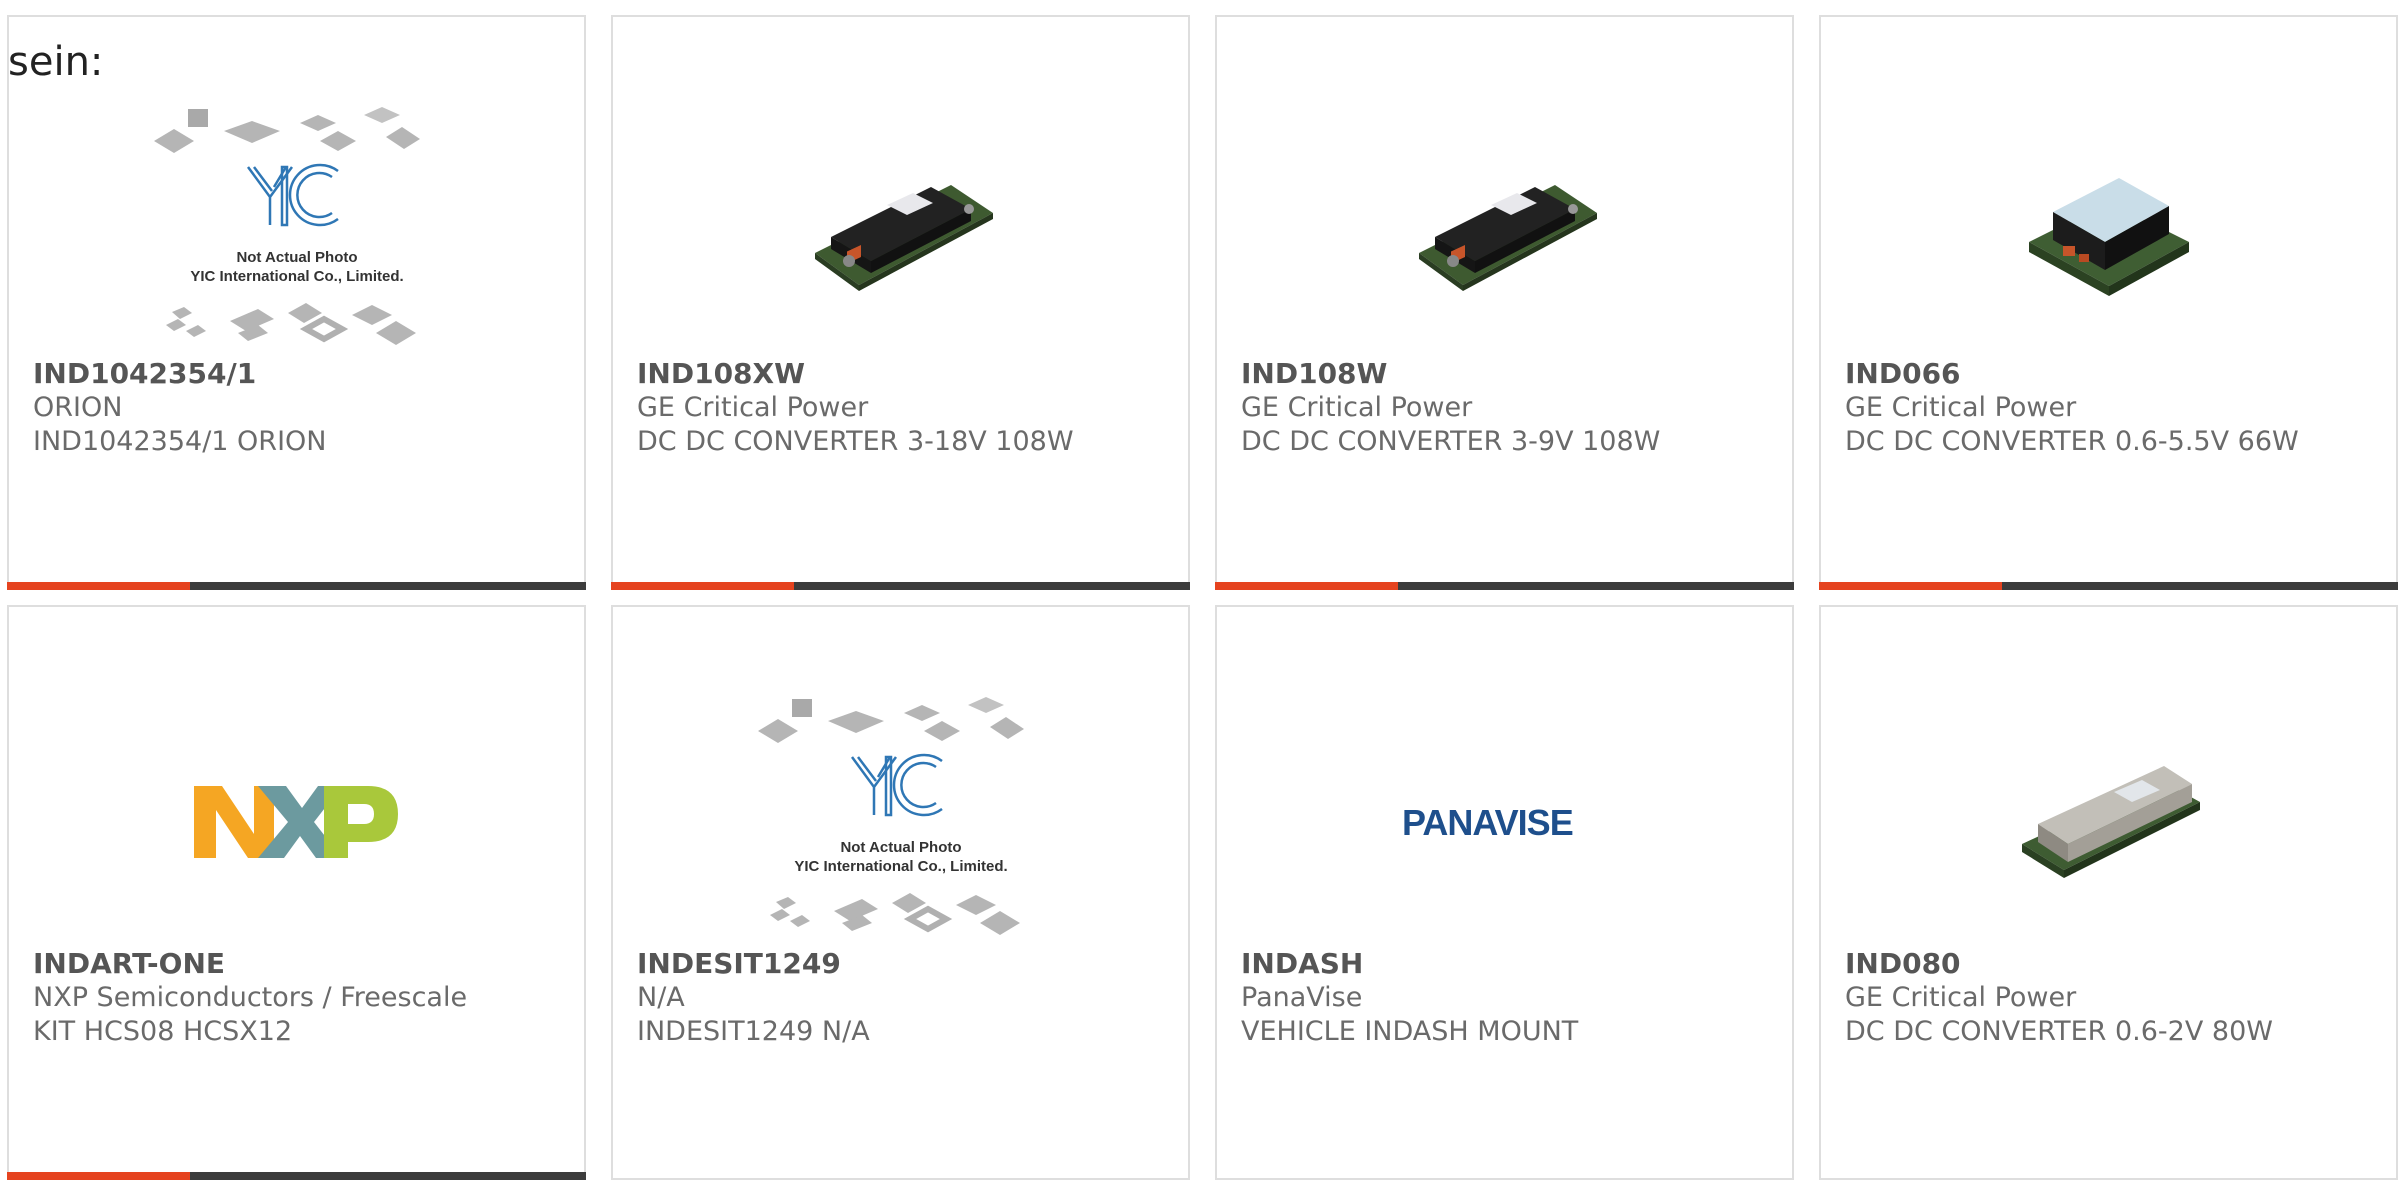 Image resolution: width=2400 pixels, height=1180 pixels. Describe the element at coordinates (2072, 441) in the screenshot. I see `product-description: DC DC CONVERTER 0.6-5.5V 66W` at that location.